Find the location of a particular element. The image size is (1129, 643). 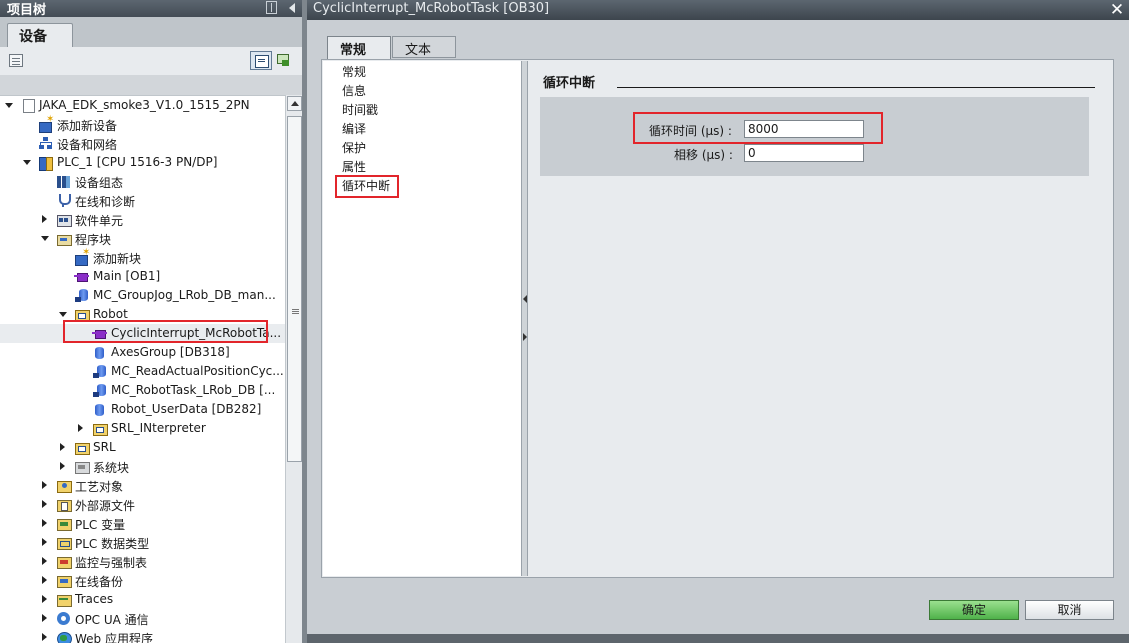

tree-row: SRL is located at coordinates (142, 447).